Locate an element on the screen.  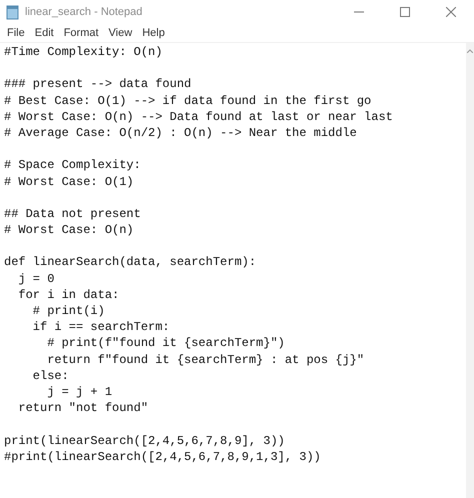
code-line: # Worst Case: O(1) is located at coordinates (69, 182).